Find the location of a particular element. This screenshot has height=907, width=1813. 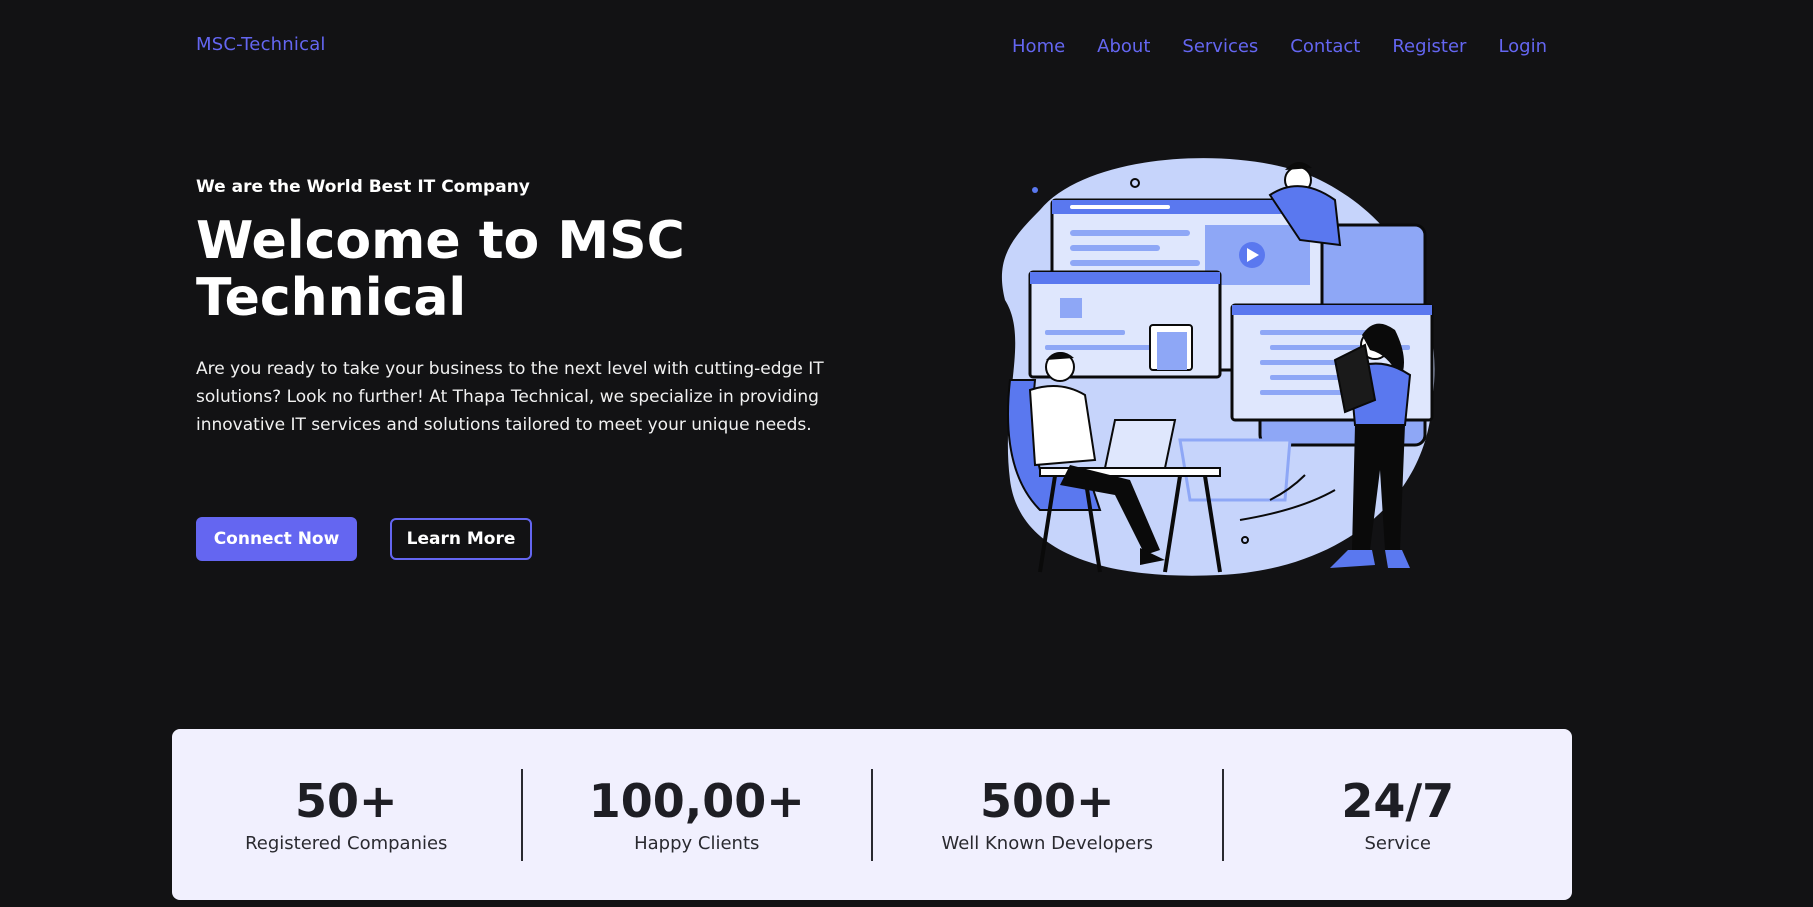

stat-label: Registered Companies is located at coordinates (346, 843).